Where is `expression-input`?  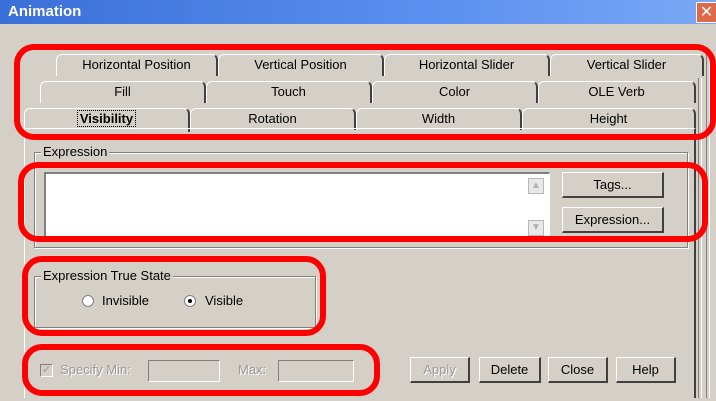 expression-input is located at coordinates (297, 206).